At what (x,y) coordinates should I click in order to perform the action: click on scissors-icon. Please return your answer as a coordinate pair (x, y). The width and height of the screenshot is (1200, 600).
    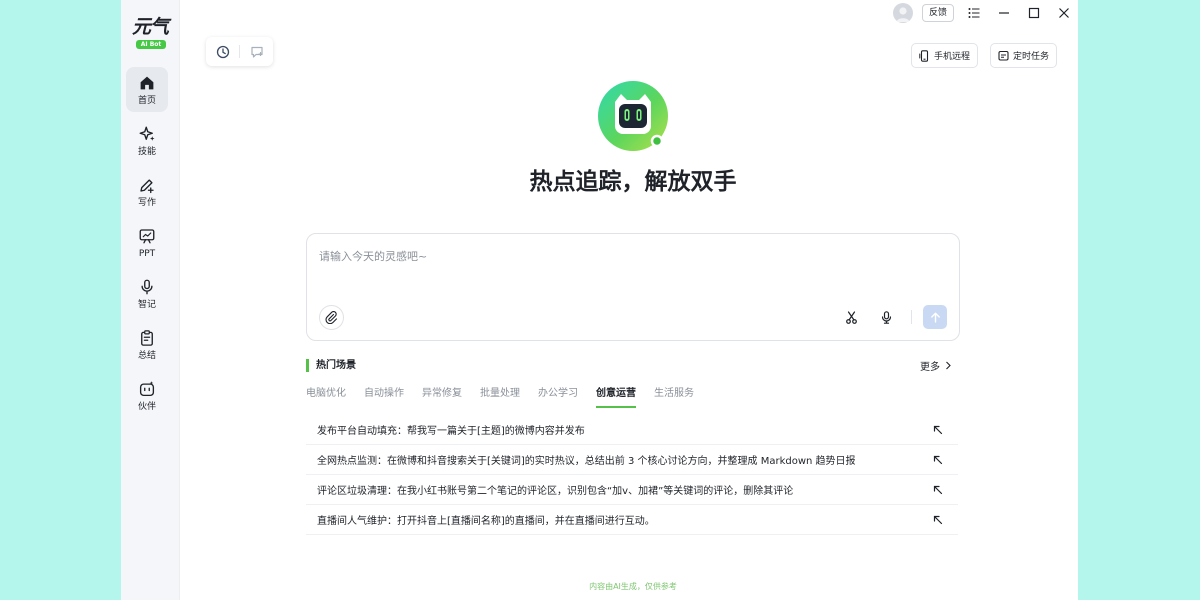
    Looking at the image, I should click on (851, 317).